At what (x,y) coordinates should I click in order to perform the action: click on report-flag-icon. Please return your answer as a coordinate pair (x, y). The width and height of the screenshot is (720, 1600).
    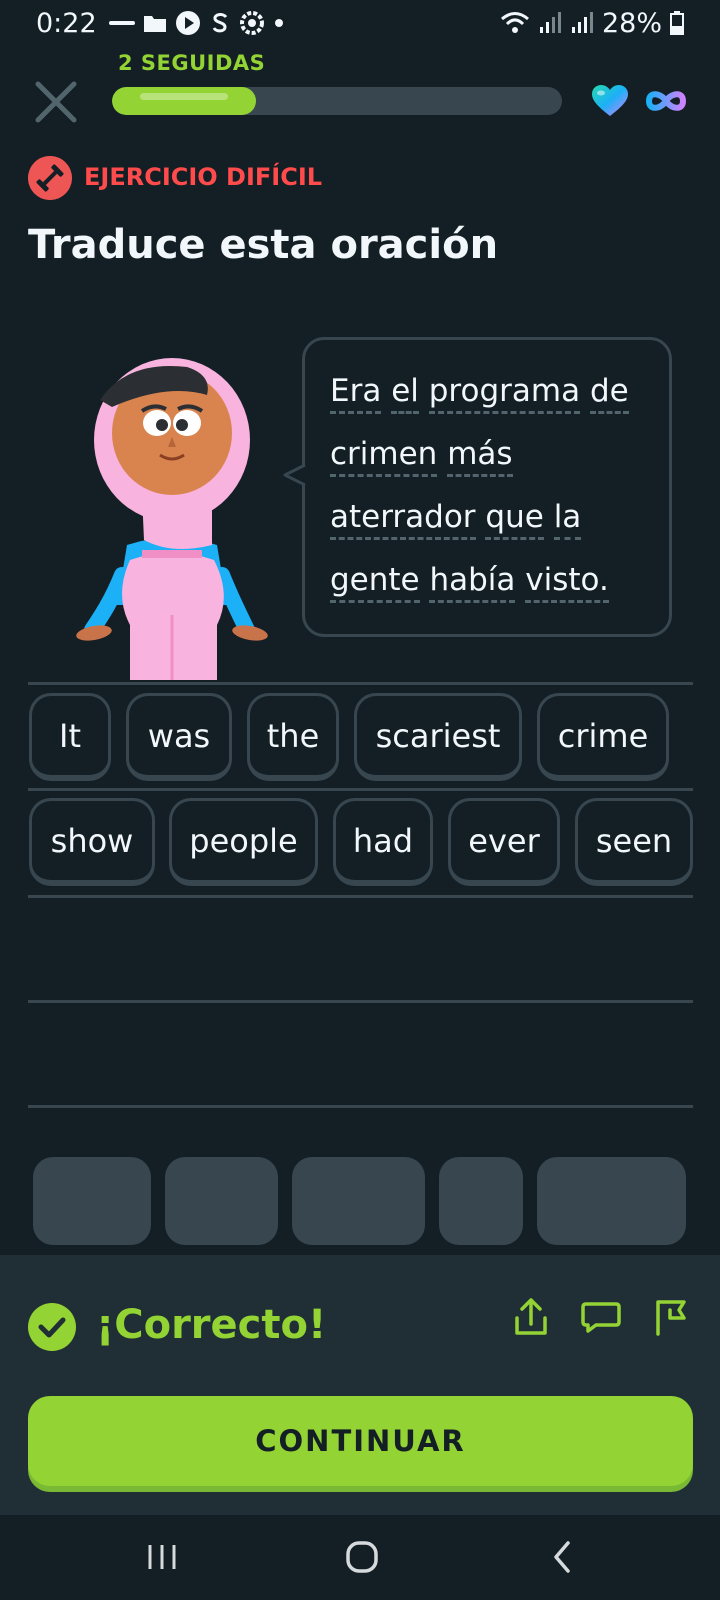
    Looking at the image, I should click on (671, 1317).